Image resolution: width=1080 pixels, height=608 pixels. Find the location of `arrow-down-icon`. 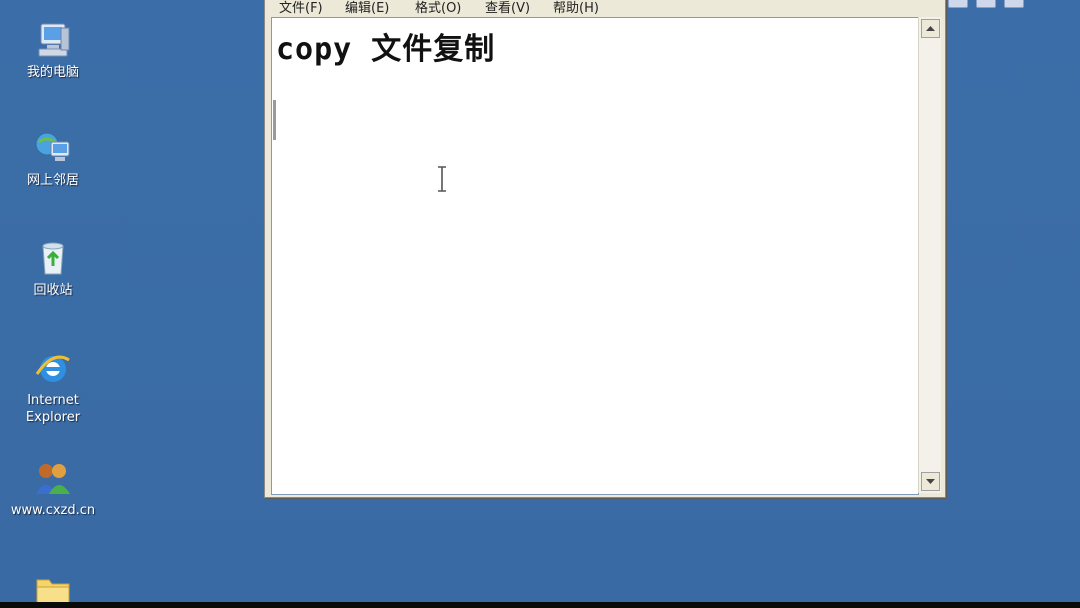

arrow-down-icon is located at coordinates (930, 481).